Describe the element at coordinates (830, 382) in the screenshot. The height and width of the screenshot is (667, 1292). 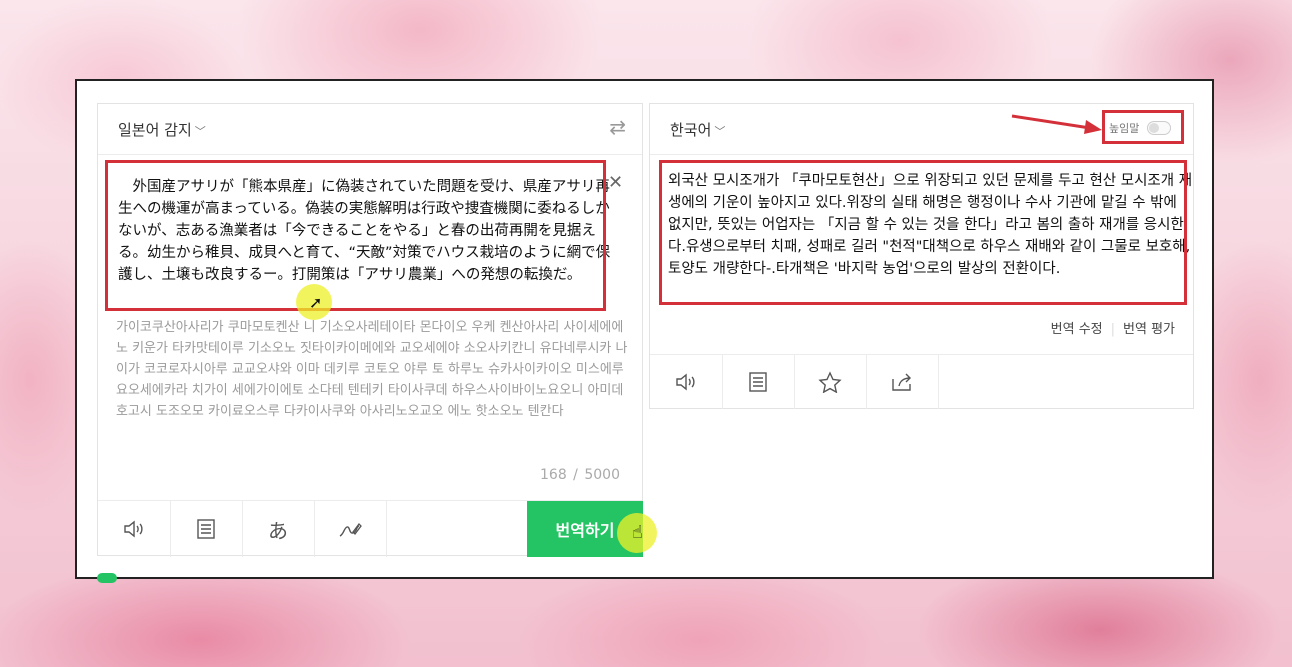
I see `star-icon` at that location.